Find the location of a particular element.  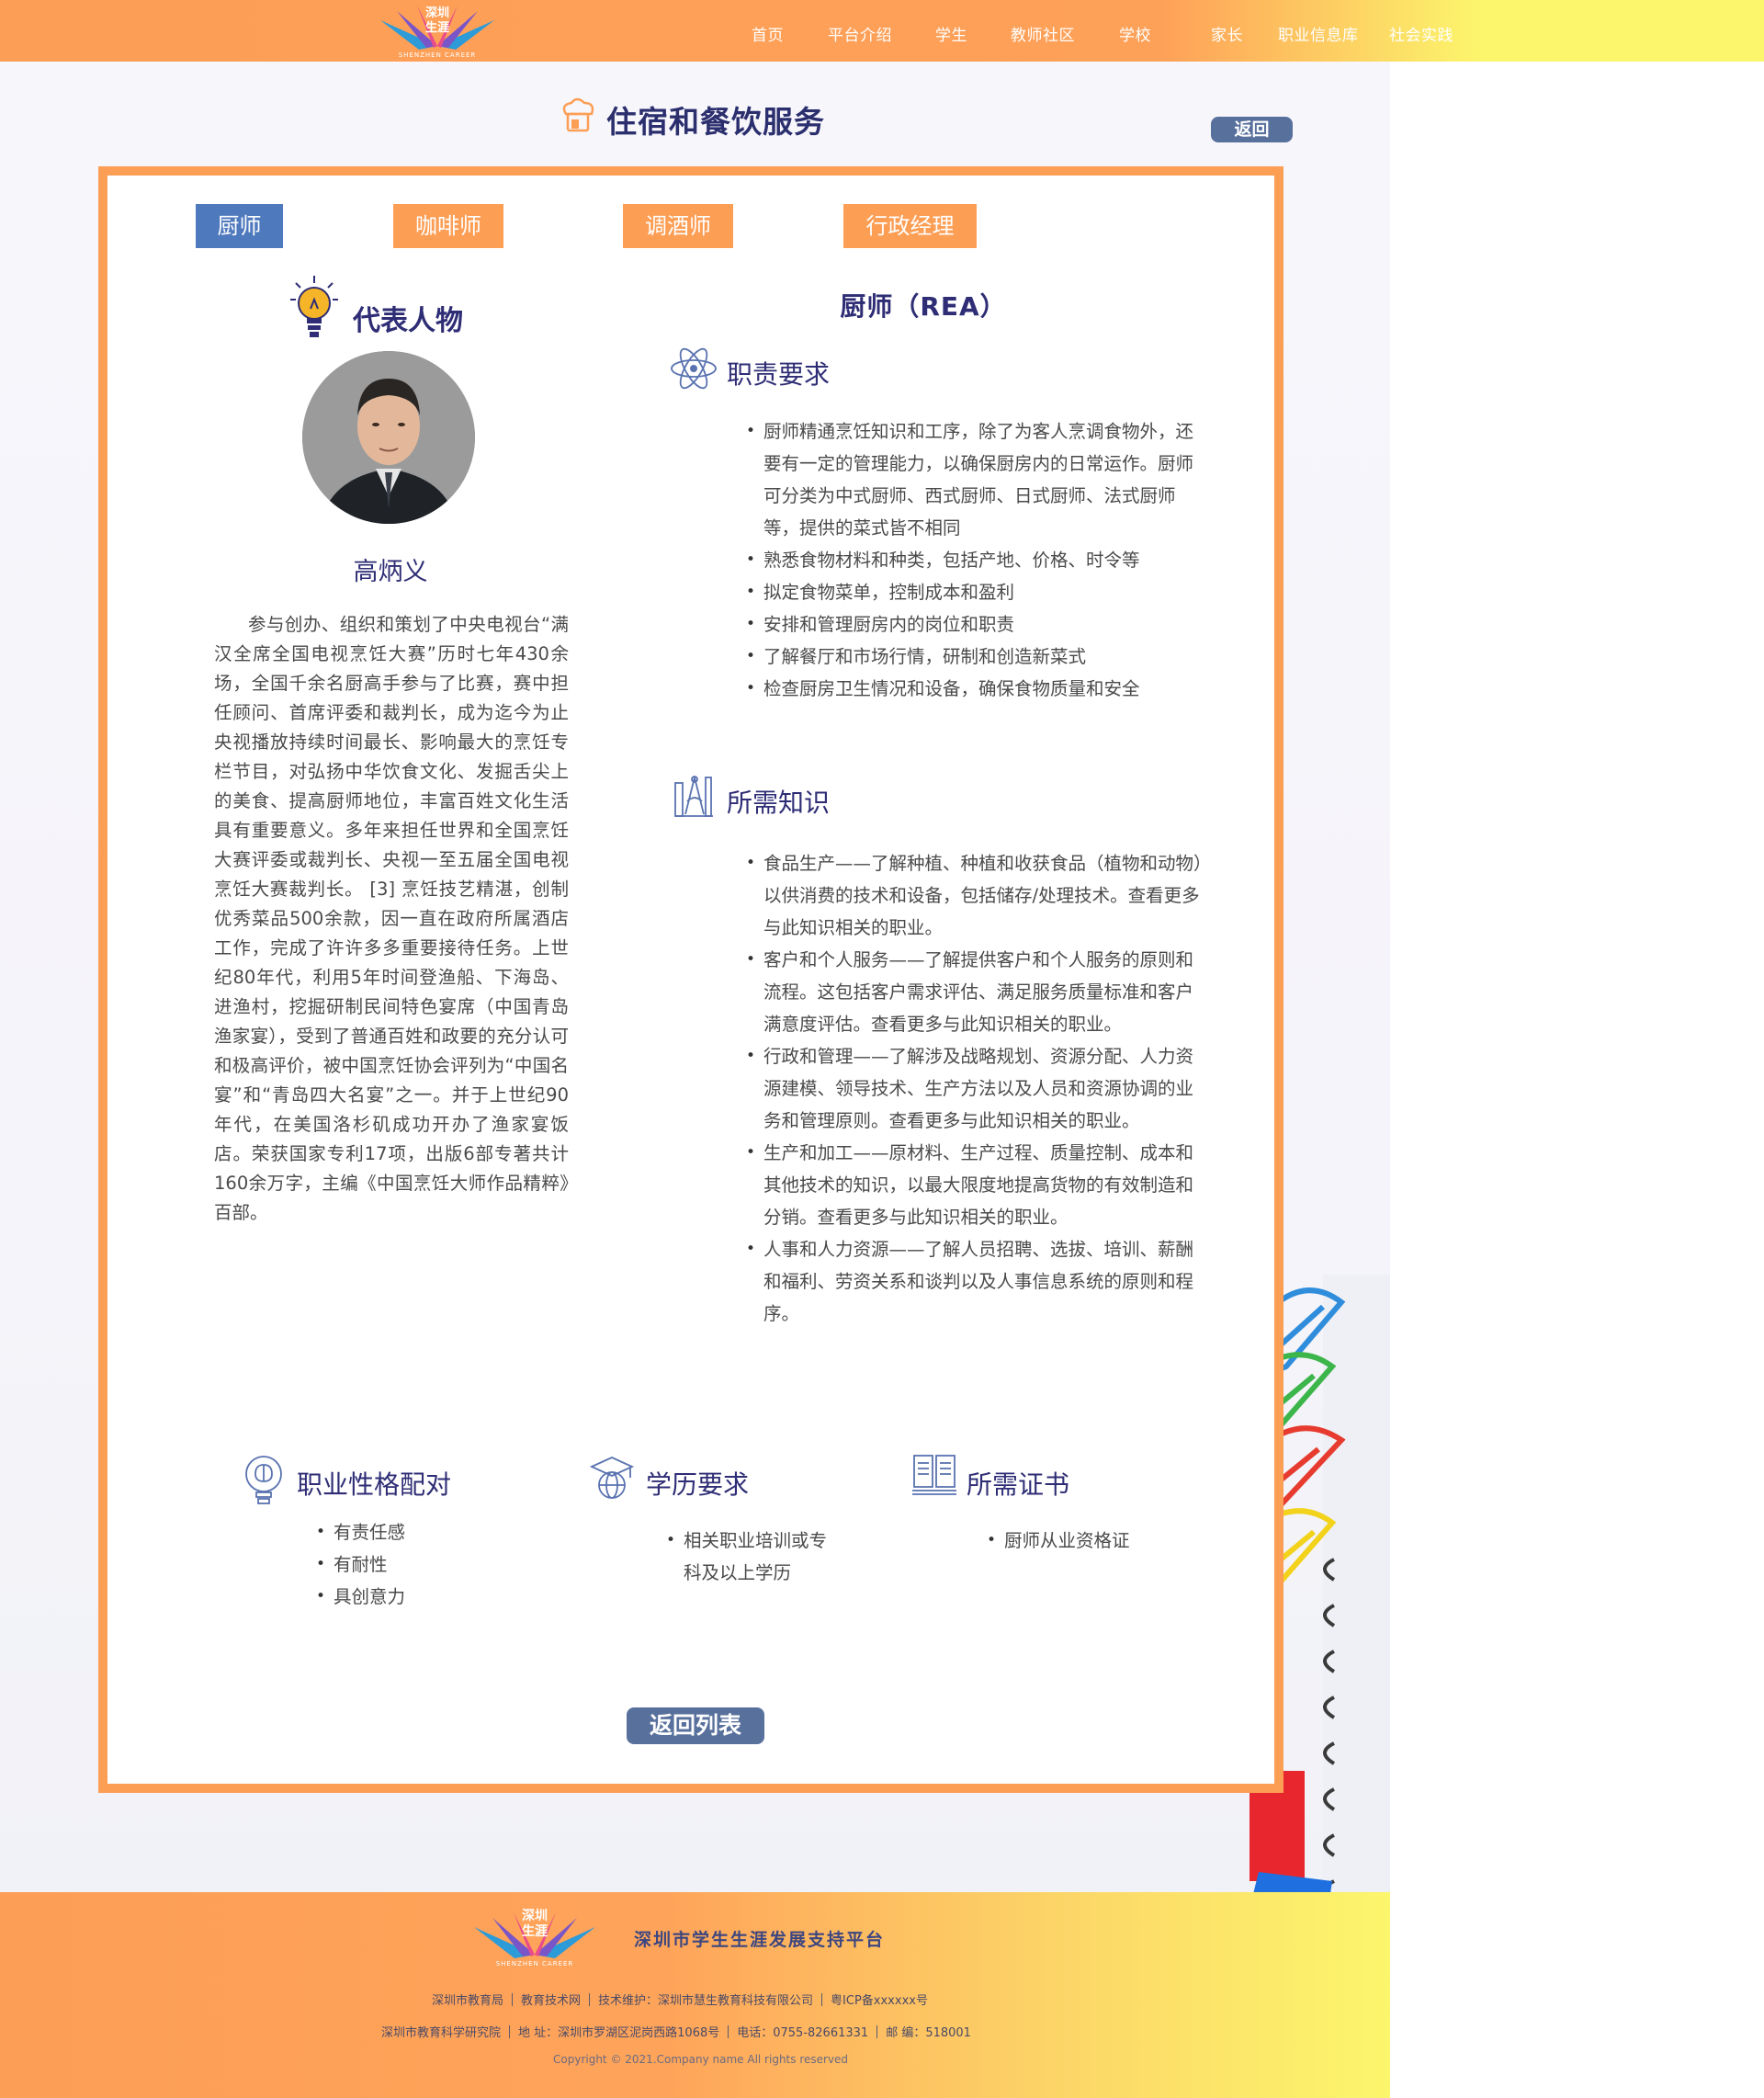

tab-bartender: 调酒师 is located at coordinates (678, 226).